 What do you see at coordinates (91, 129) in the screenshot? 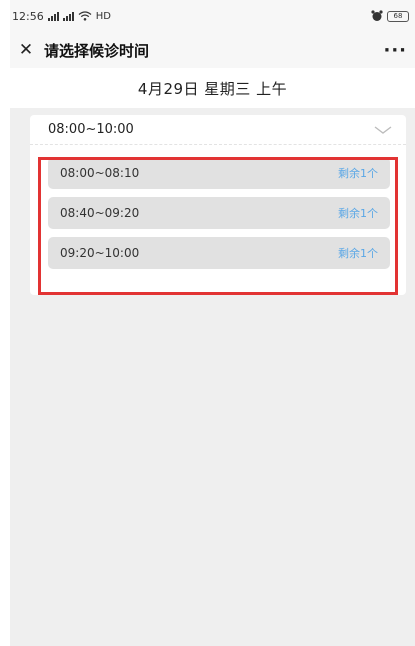
I see `time-period-label: 08:00~10:00` at bounding box center [91, 129].